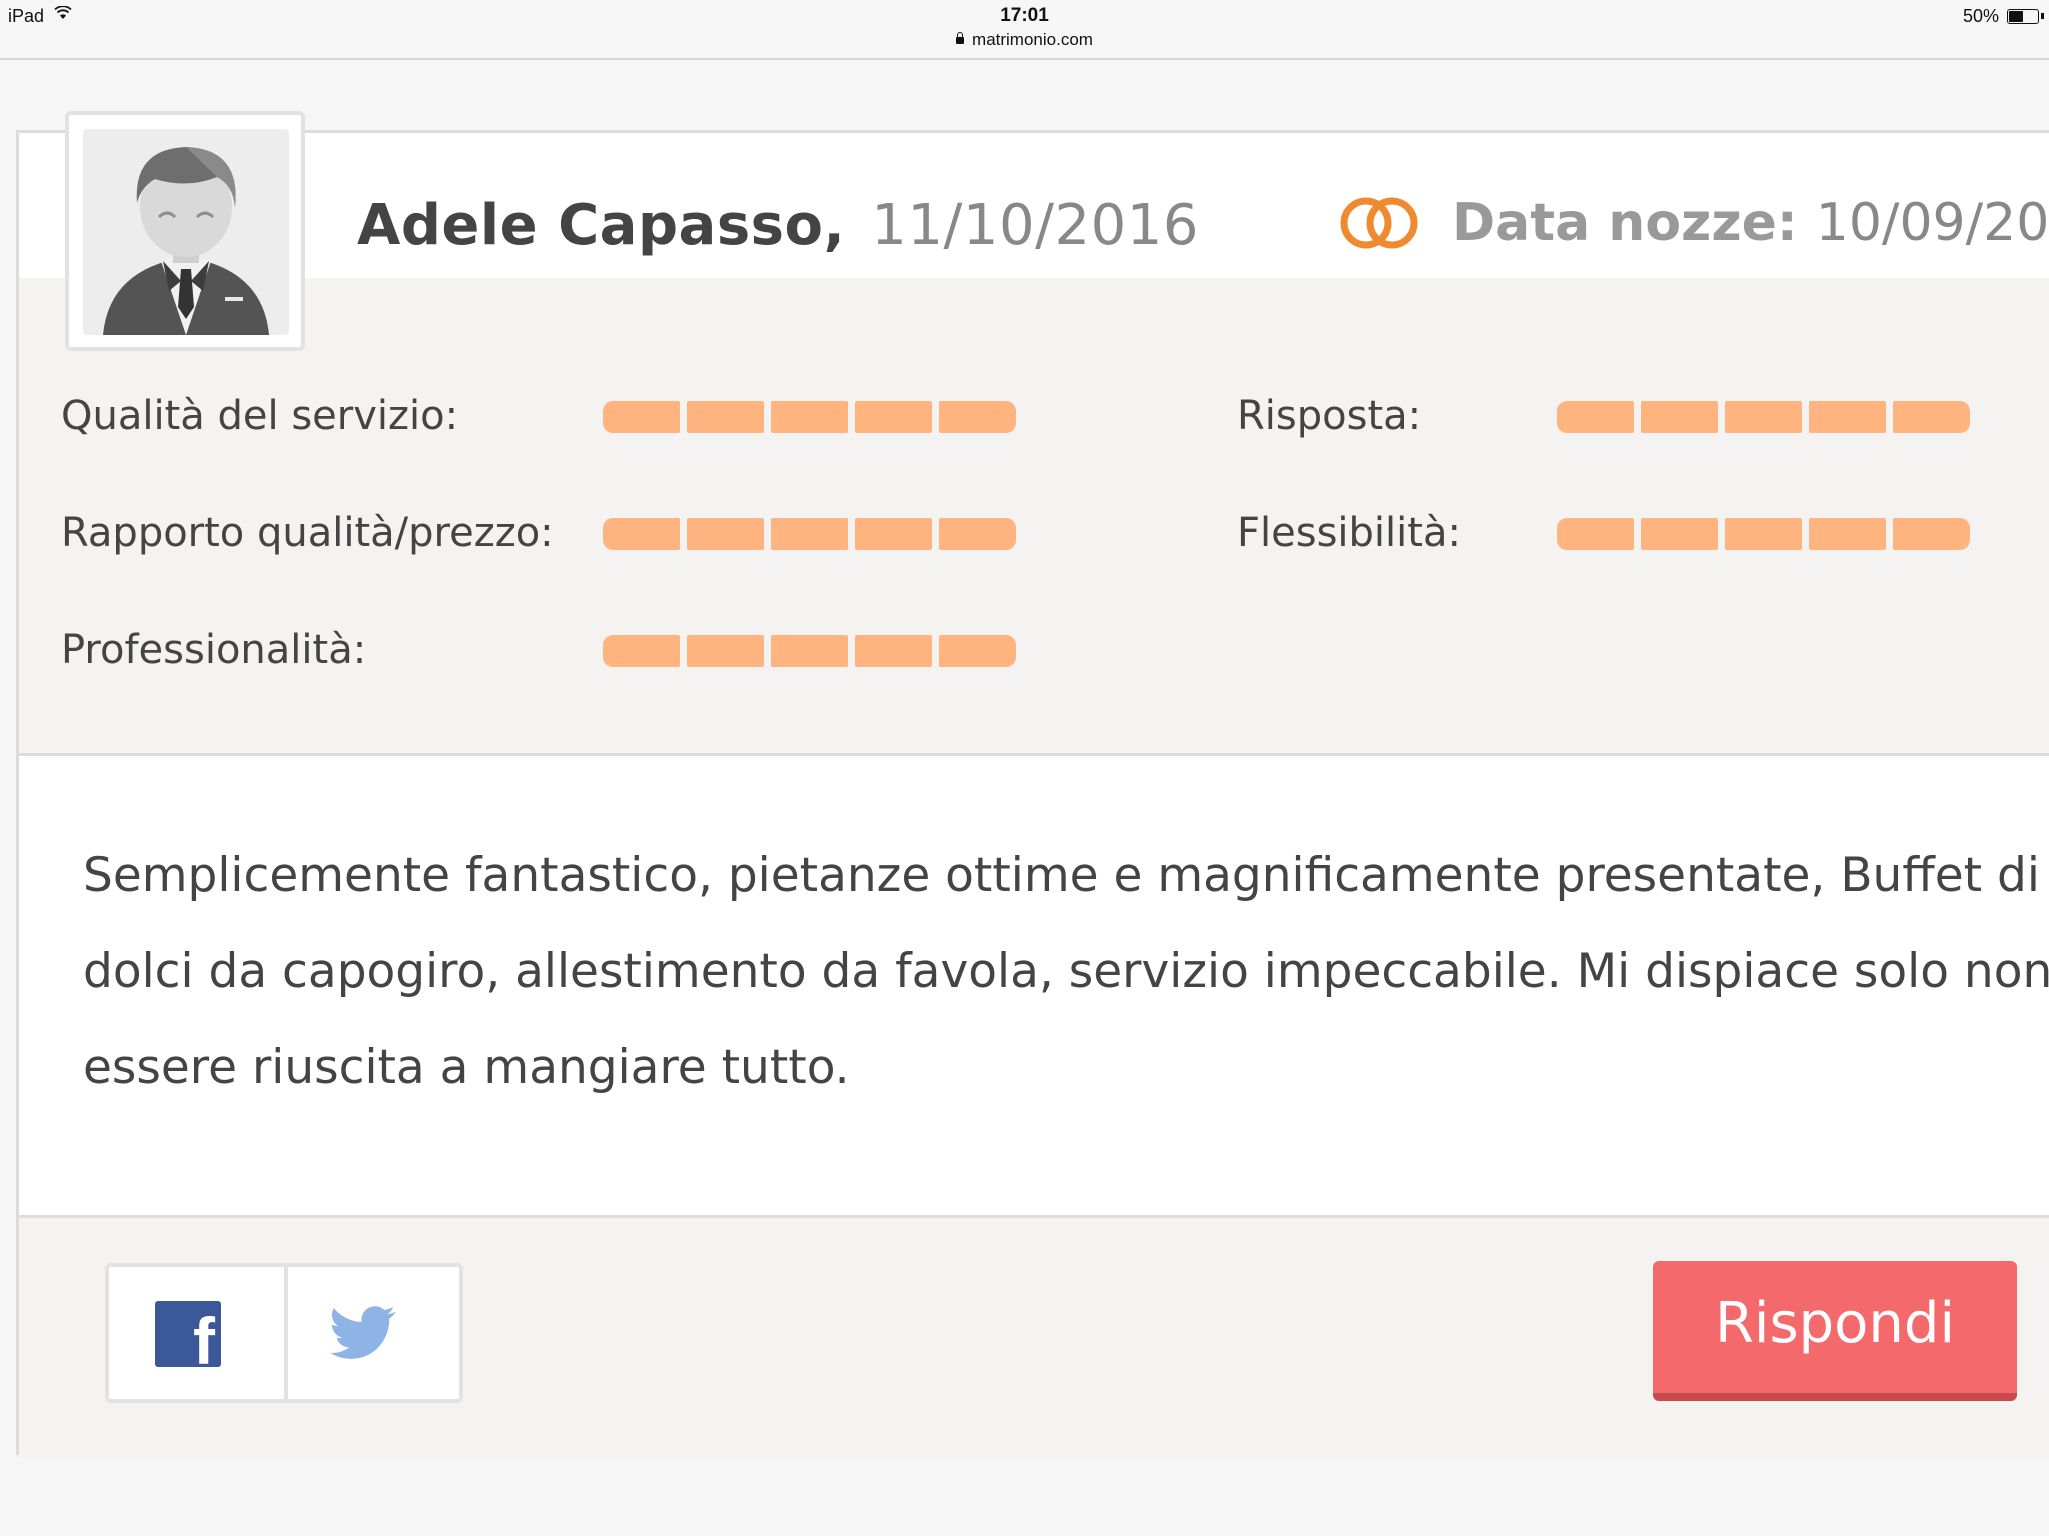 The width and height of the screenshot is (2049, 1536). I want to click on twitter-icon, so click(363, 1332).